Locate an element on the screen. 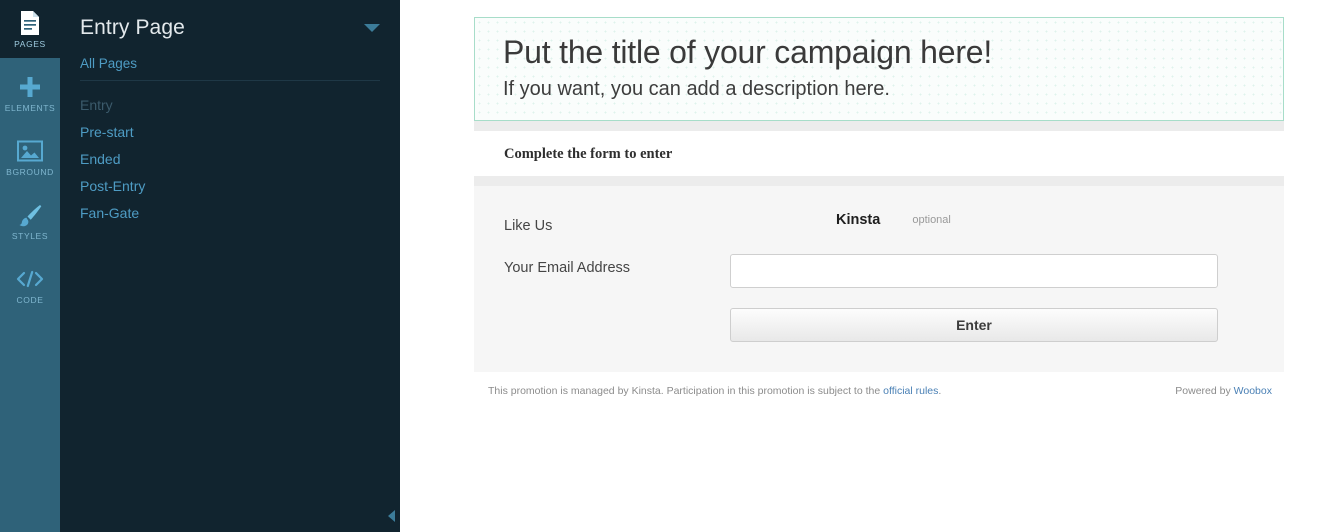  panel-header: Entry Page is located at coordinates (230, 24).